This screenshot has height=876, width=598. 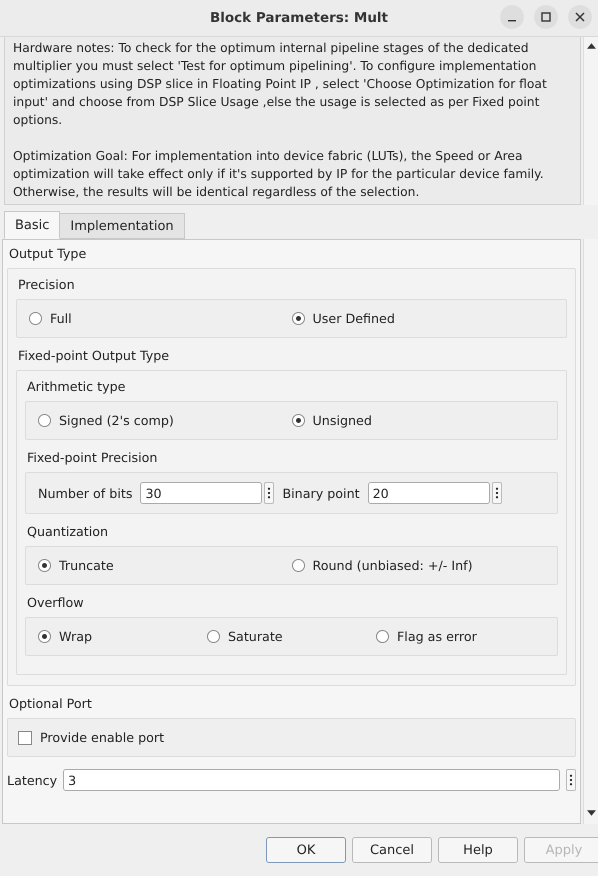 I want to click on radio-option: User Defined, so click(x=423, y=318).